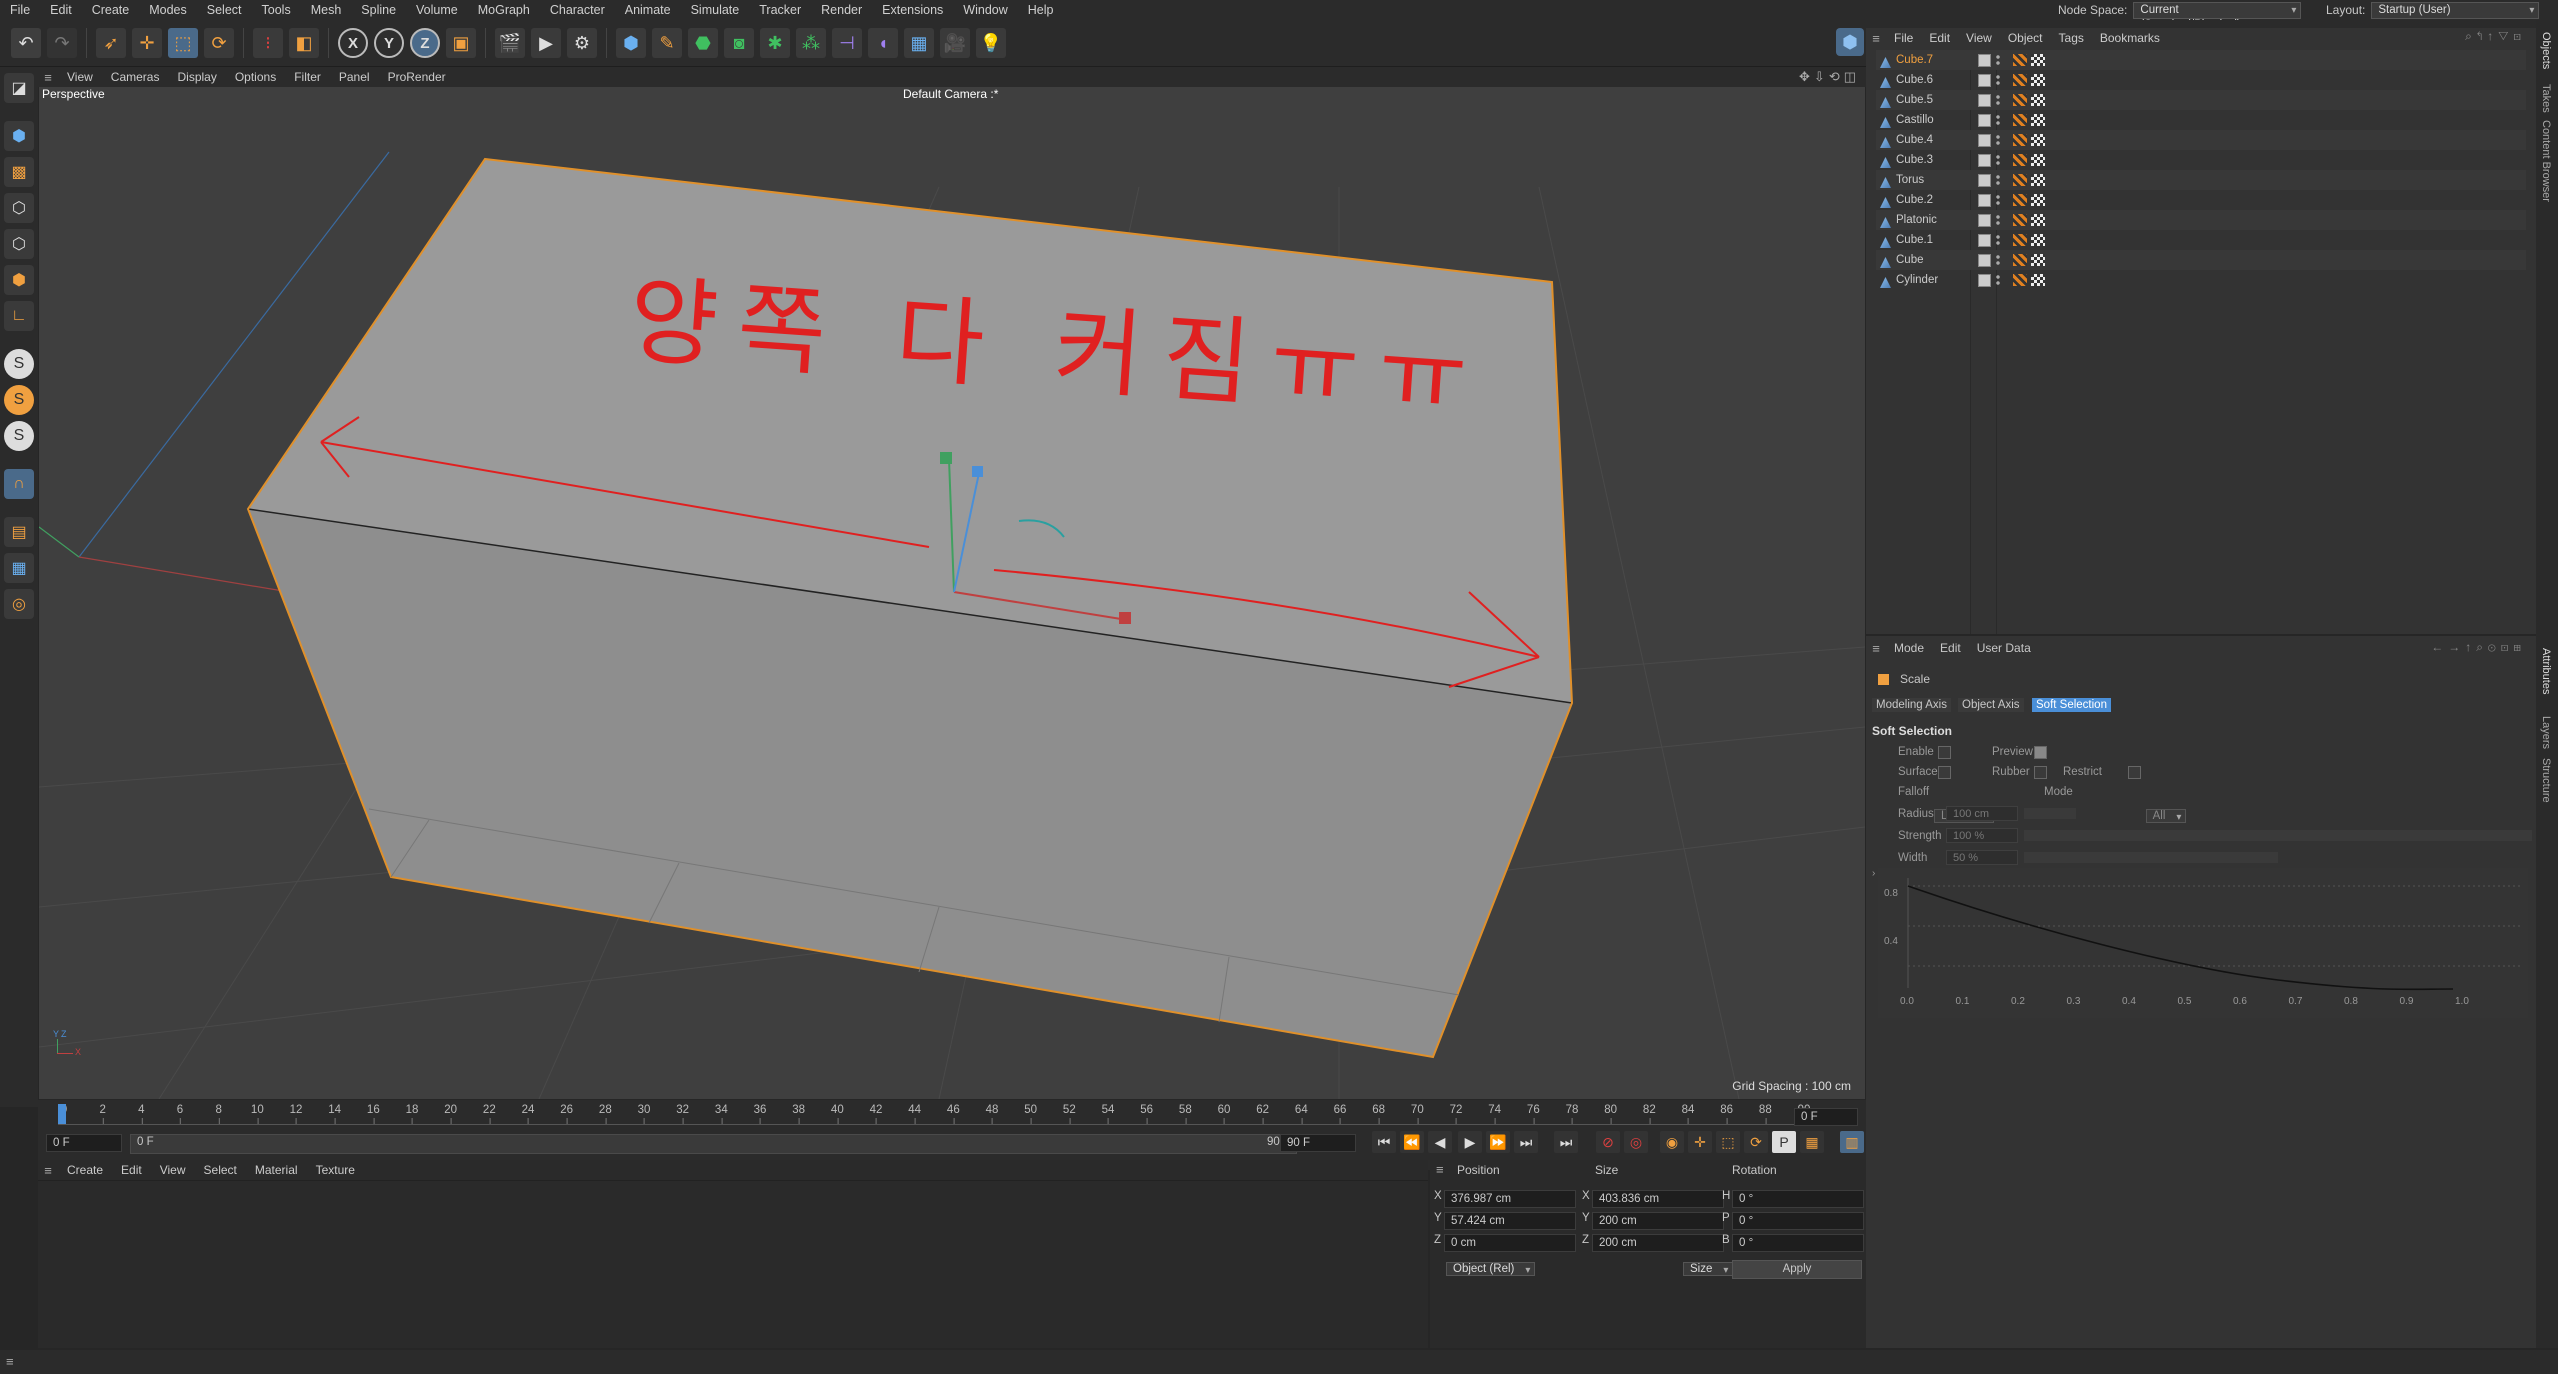 This screenshot has height=1374, width=2558. I want to click on size-mode-dropdown: Size, so click(1708, 1269).